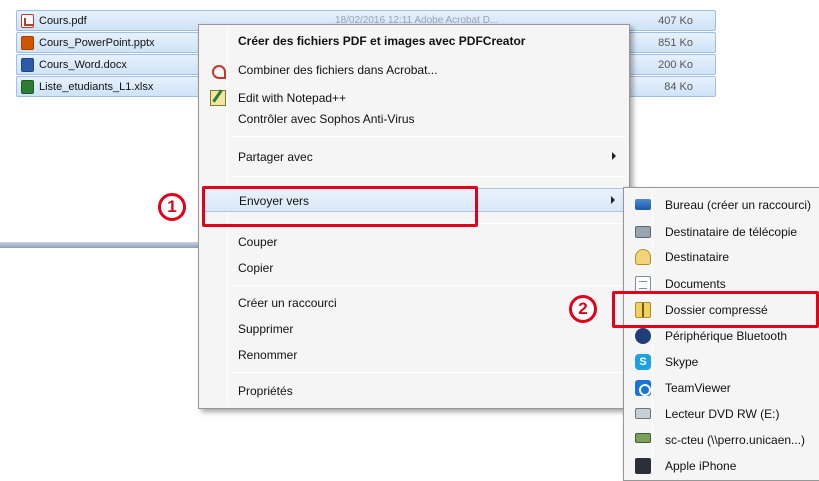 This screenshot has width=819, height=481. Describe the element at coordinates (643, 362) in the screenshot. I see `skype-icon: S` at that location.